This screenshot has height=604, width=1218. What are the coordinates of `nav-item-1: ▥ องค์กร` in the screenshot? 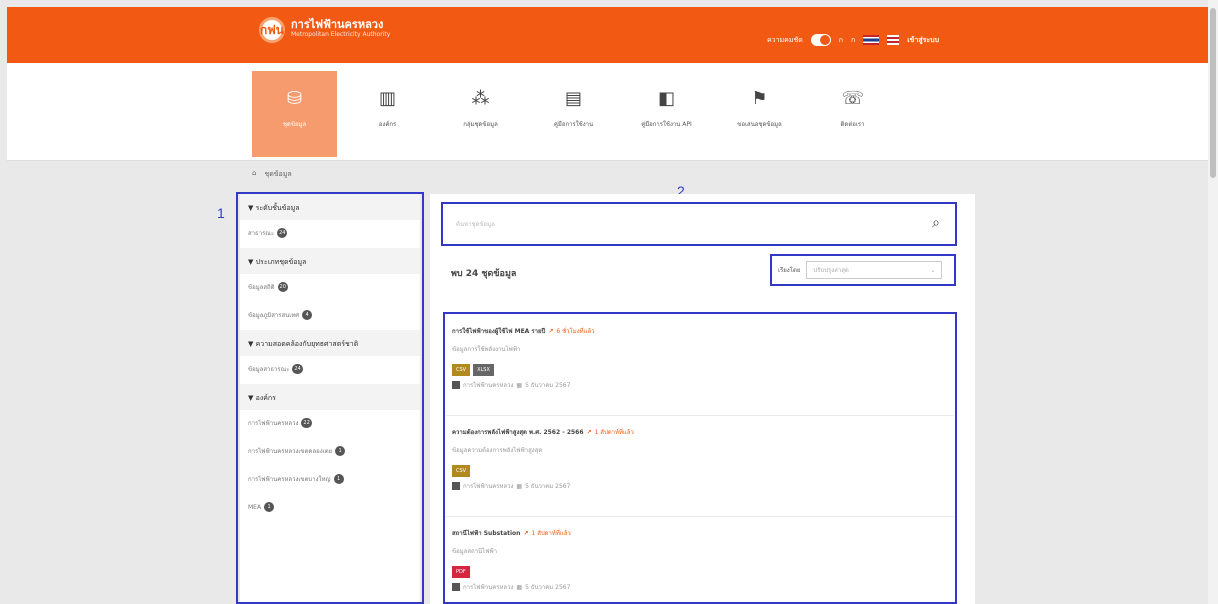 It's located at (387, 114).